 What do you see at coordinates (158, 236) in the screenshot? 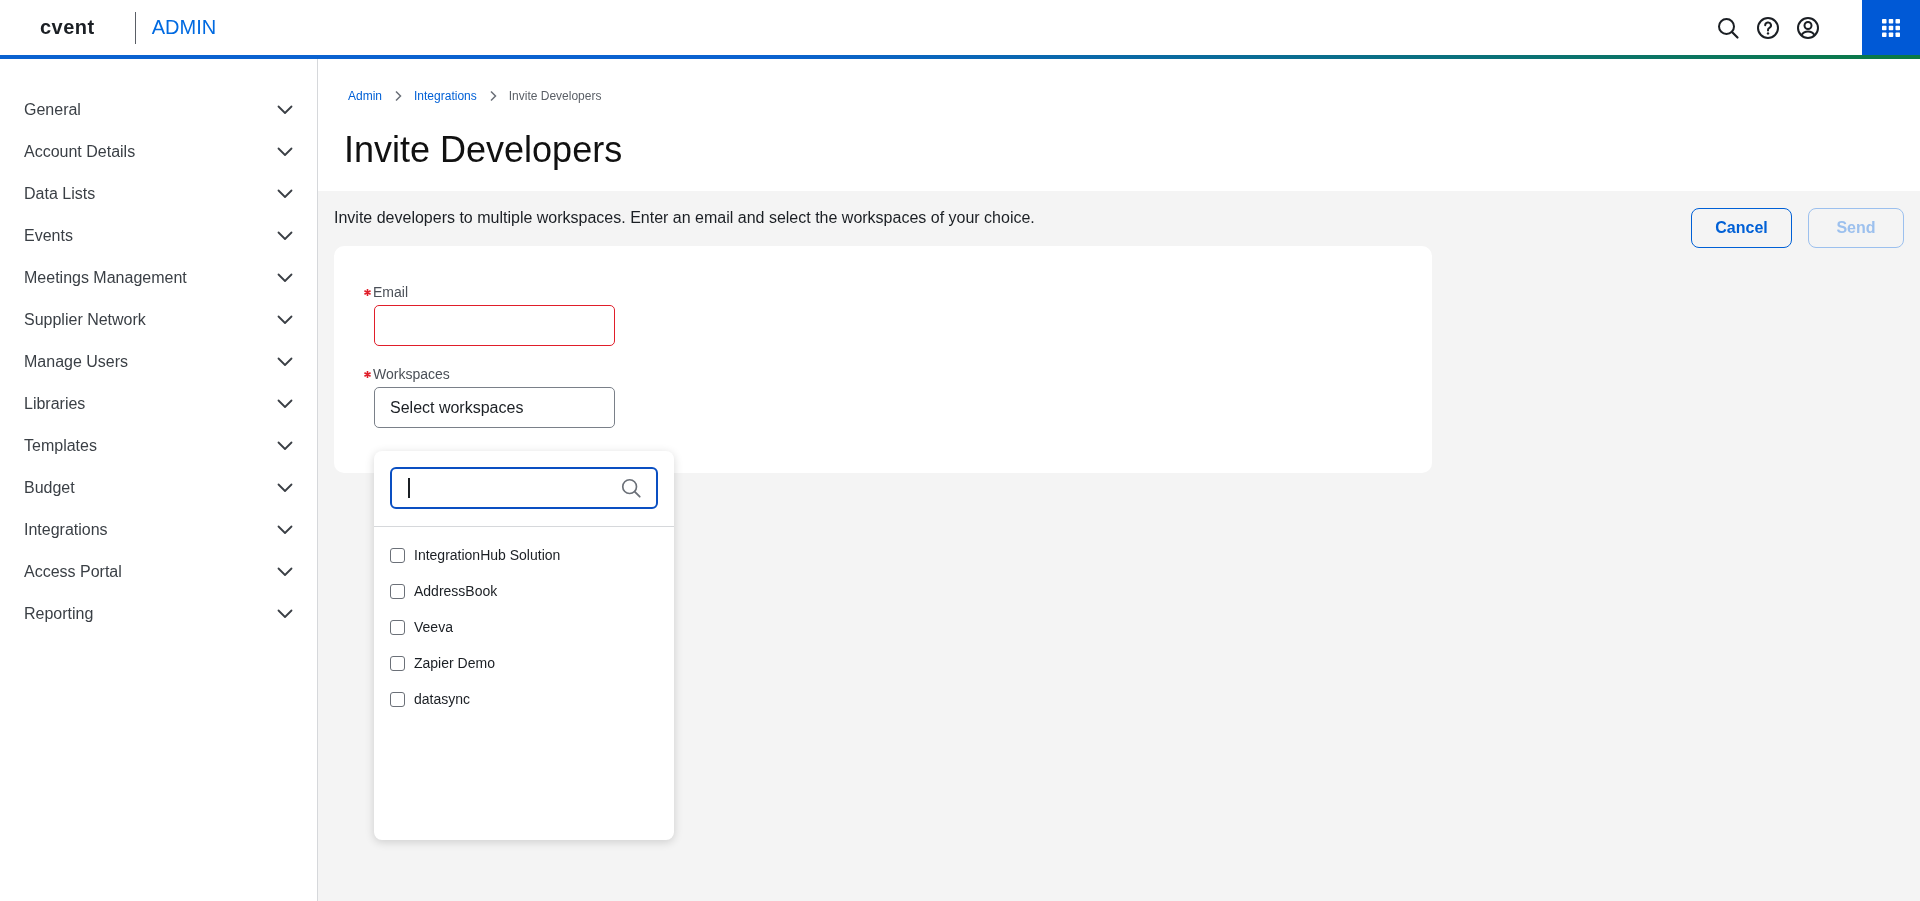
I see `sidebar-item: Events` at bounding box center [158, 236].